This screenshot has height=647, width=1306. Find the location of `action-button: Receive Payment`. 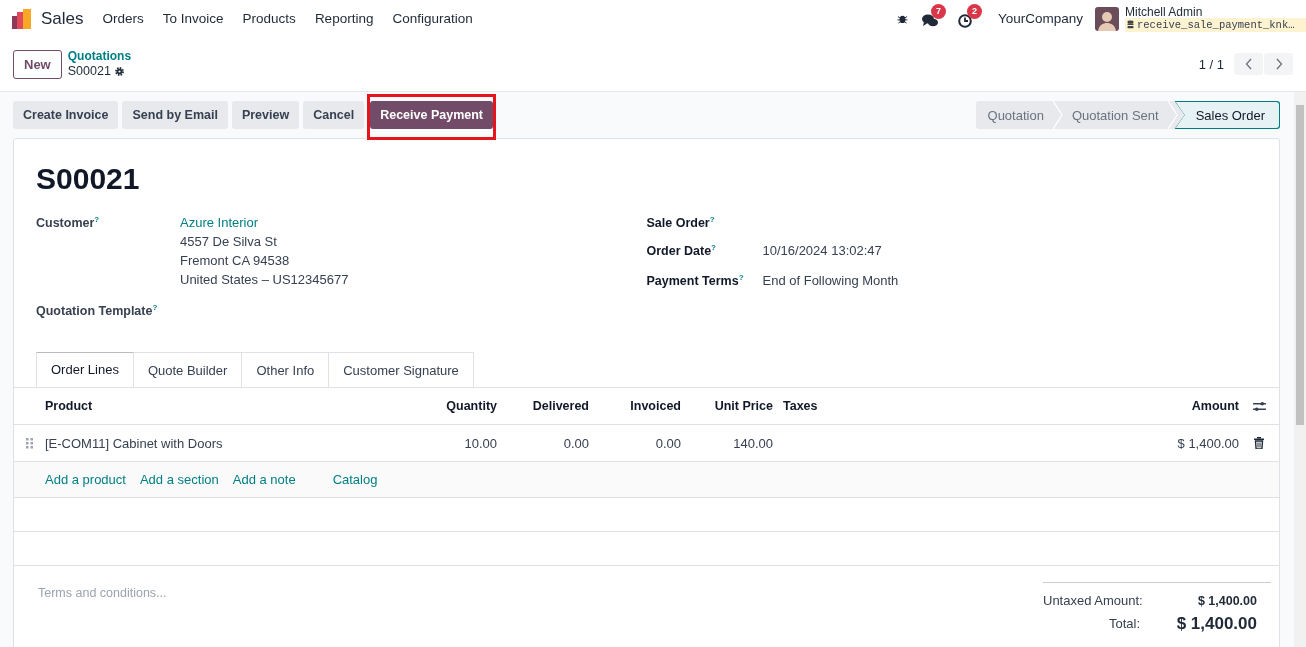

action-button: Receive Payment is located at coordinates (432, 115).